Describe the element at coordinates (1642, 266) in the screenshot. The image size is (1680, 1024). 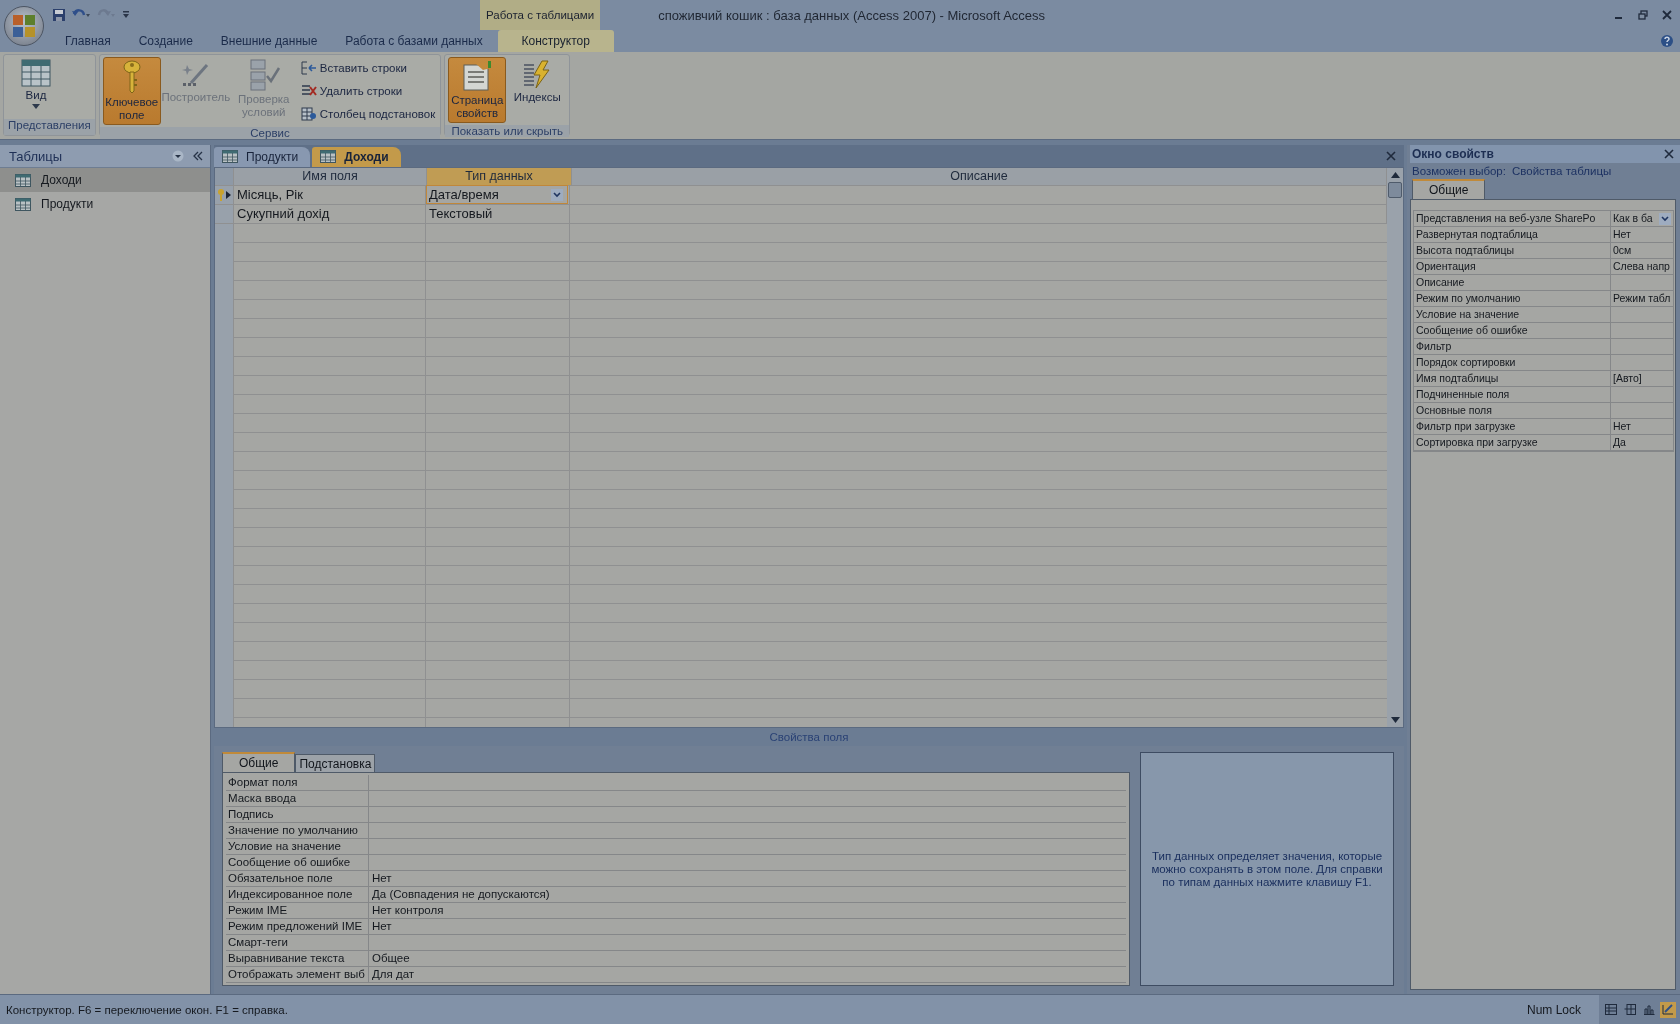
I see `property-value: Слева напр` at that location.